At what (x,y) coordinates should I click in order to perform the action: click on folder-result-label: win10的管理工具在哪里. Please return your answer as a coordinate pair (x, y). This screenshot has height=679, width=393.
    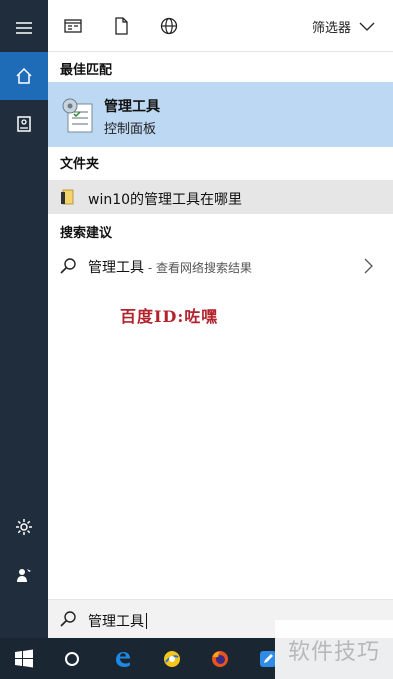
    Looking at the image, I should click on (165, 200).